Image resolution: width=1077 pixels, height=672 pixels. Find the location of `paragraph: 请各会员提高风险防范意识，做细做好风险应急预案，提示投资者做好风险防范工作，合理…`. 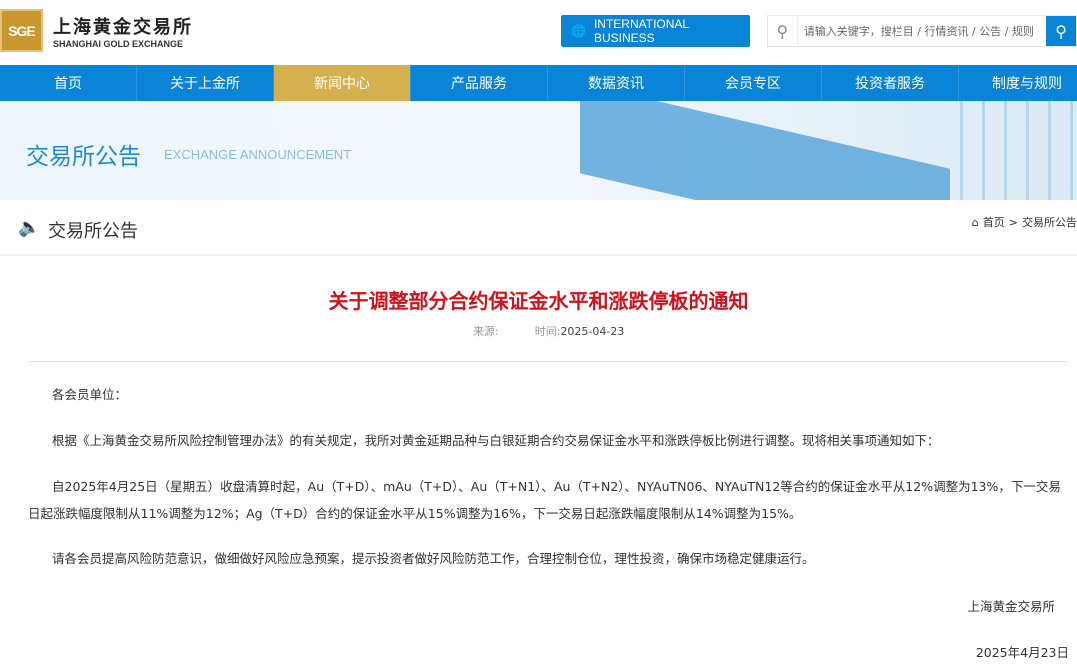

paragraph: 请各会员提高风险防范意识，做细做好风险应急预案，提示投资者做好风险防范工作，合理… is located at coordinates (433, 558).